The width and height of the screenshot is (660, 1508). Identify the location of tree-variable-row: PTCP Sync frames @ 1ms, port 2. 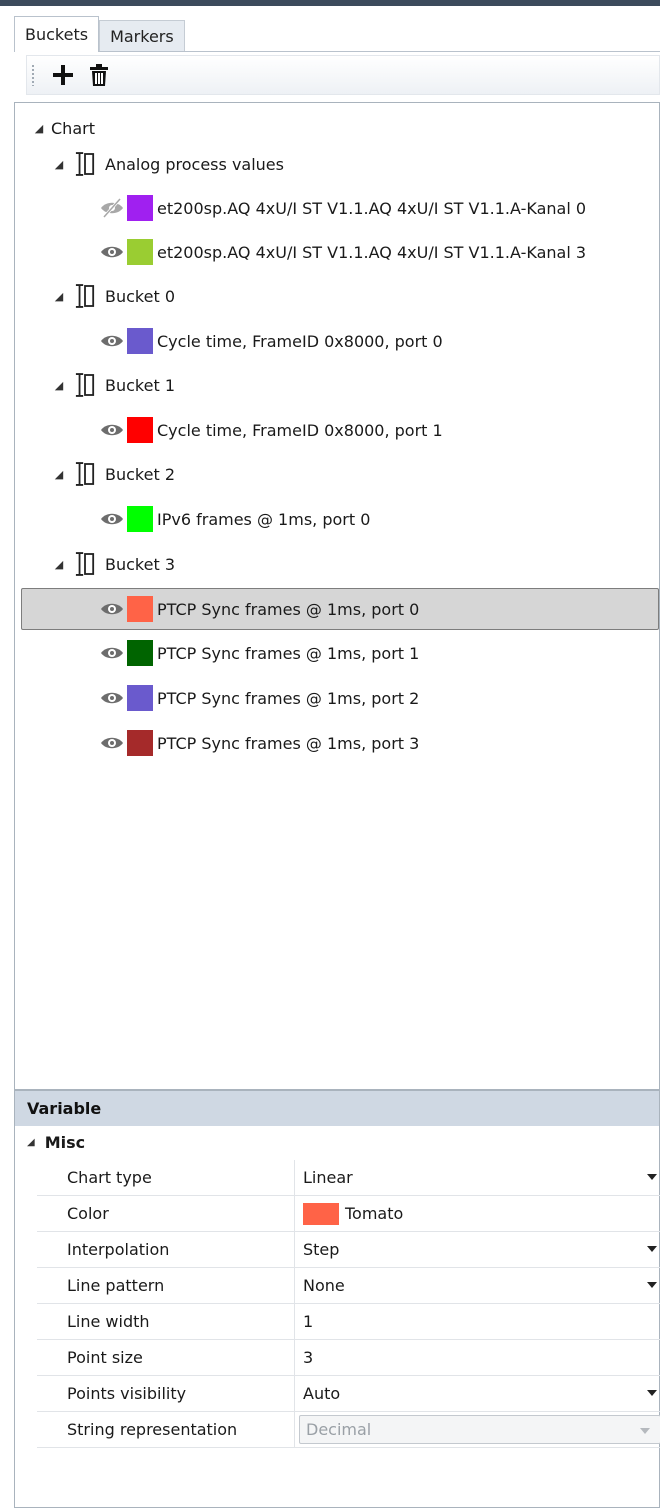
(335, 698).